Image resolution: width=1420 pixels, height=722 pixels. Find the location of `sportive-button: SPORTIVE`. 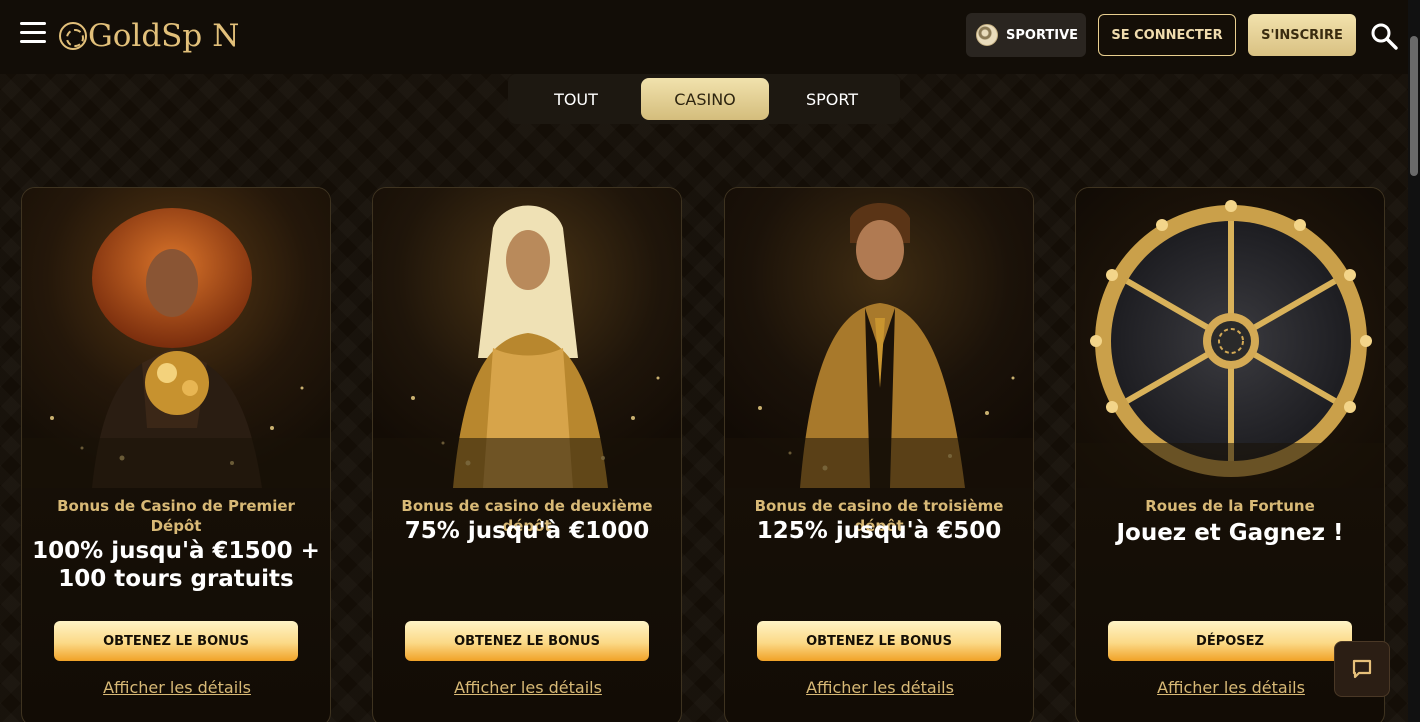

sportive-button: SPORTIVE is located at coordinates (1026, 35).